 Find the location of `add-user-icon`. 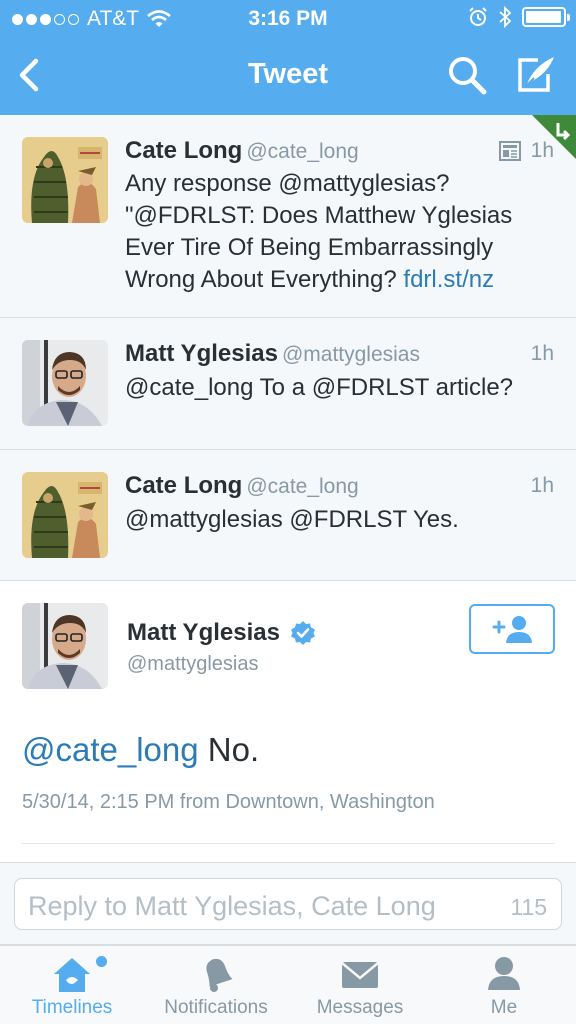

add-user-icon is located at coordinates (512, 629).